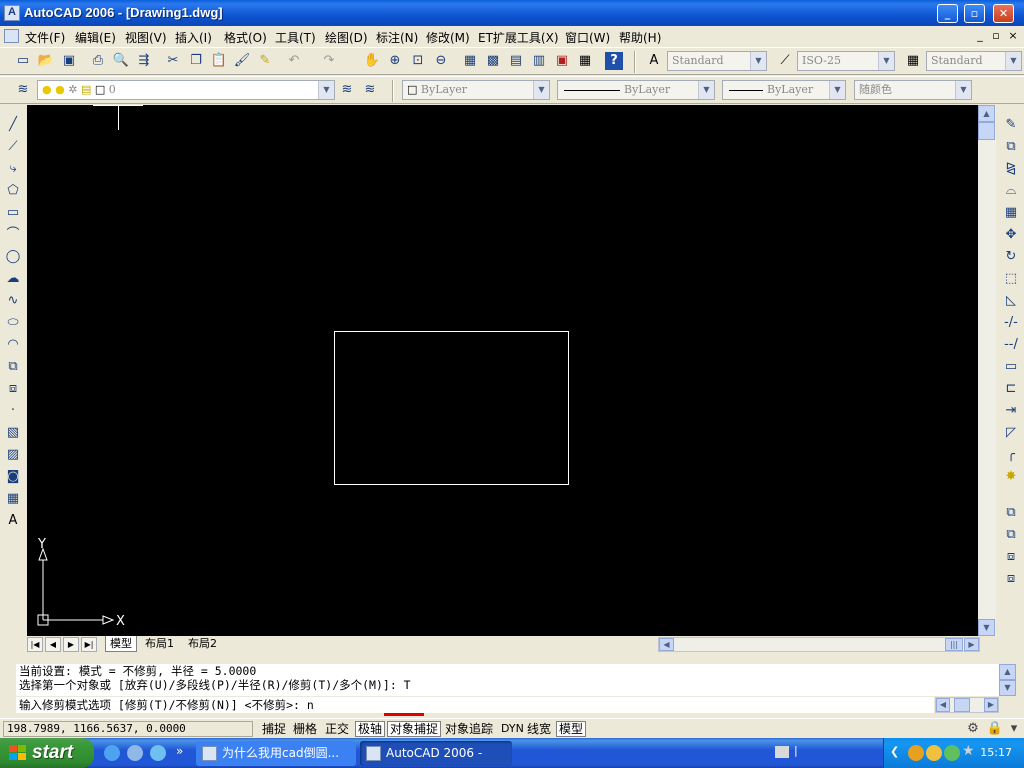 This screenshot has width=1024, height=768. What do you see at coordinates (1011, 367) in the screenshot?
I see `break-at-point-icon: ▭` at bounding box center [1011, 367].